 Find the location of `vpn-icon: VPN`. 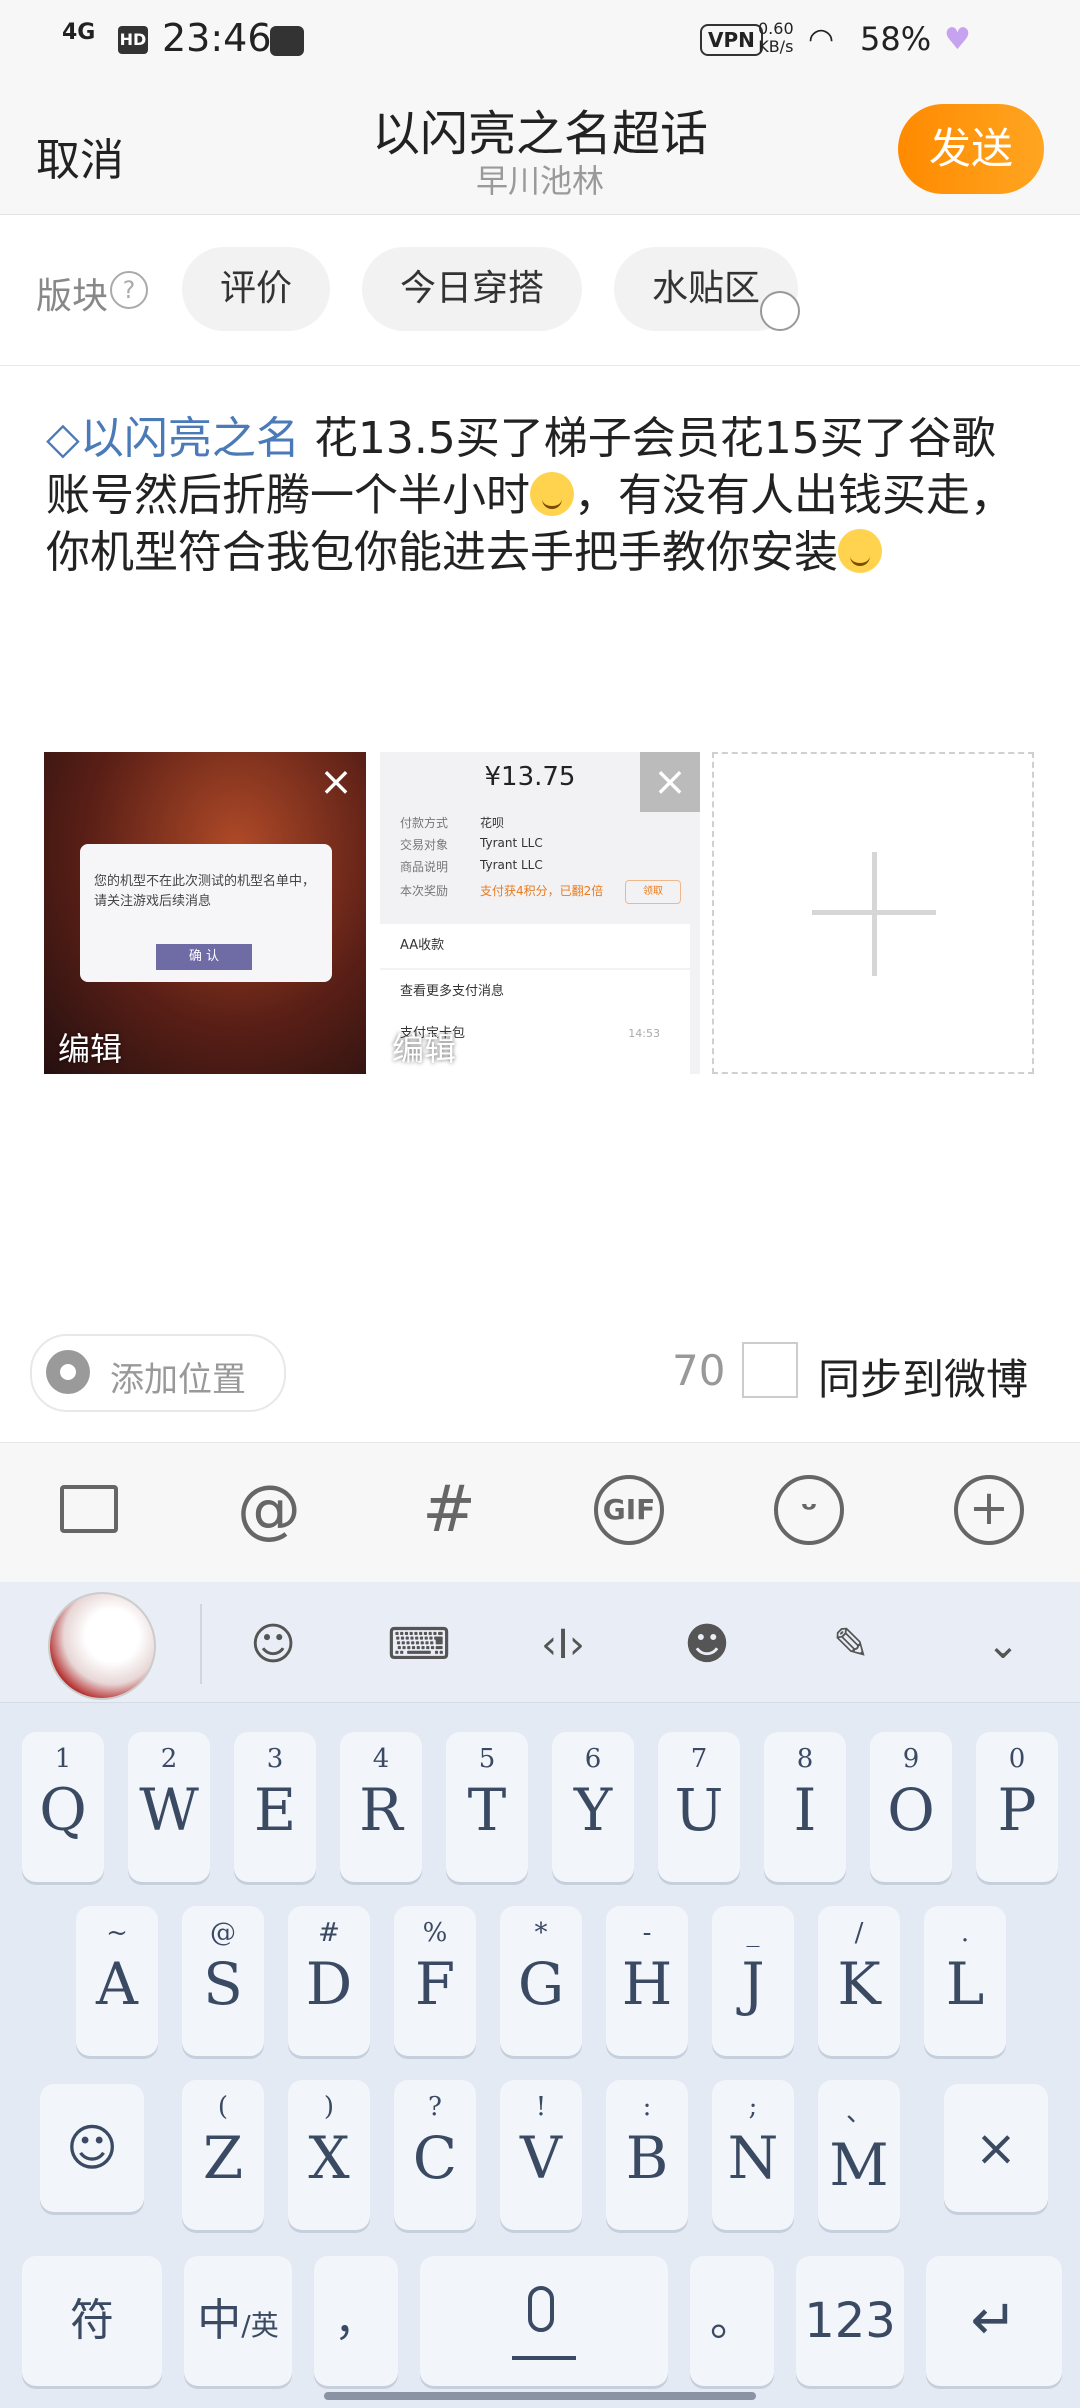

vpn-icon: VPN is located at coordinates (731, 40).